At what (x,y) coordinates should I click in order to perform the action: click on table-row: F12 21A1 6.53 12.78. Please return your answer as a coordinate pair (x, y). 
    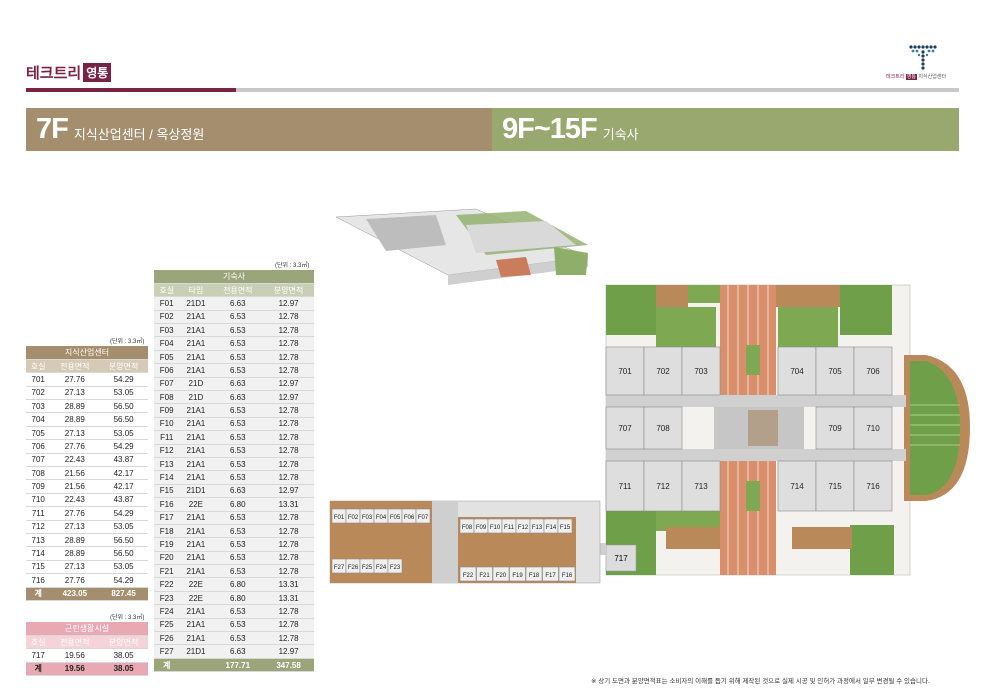
    Looking at the image, I should click on (234, 451).